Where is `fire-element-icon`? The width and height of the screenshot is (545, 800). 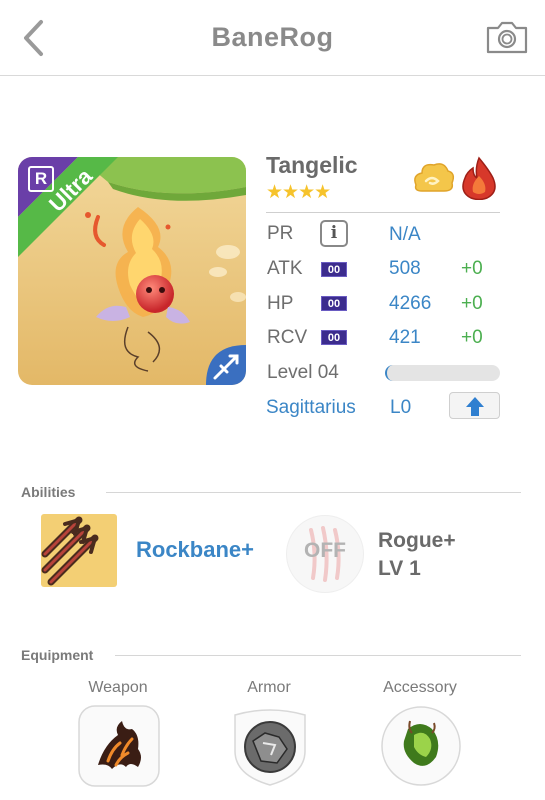
fire-element-icon is located at coordinates (479, 178).